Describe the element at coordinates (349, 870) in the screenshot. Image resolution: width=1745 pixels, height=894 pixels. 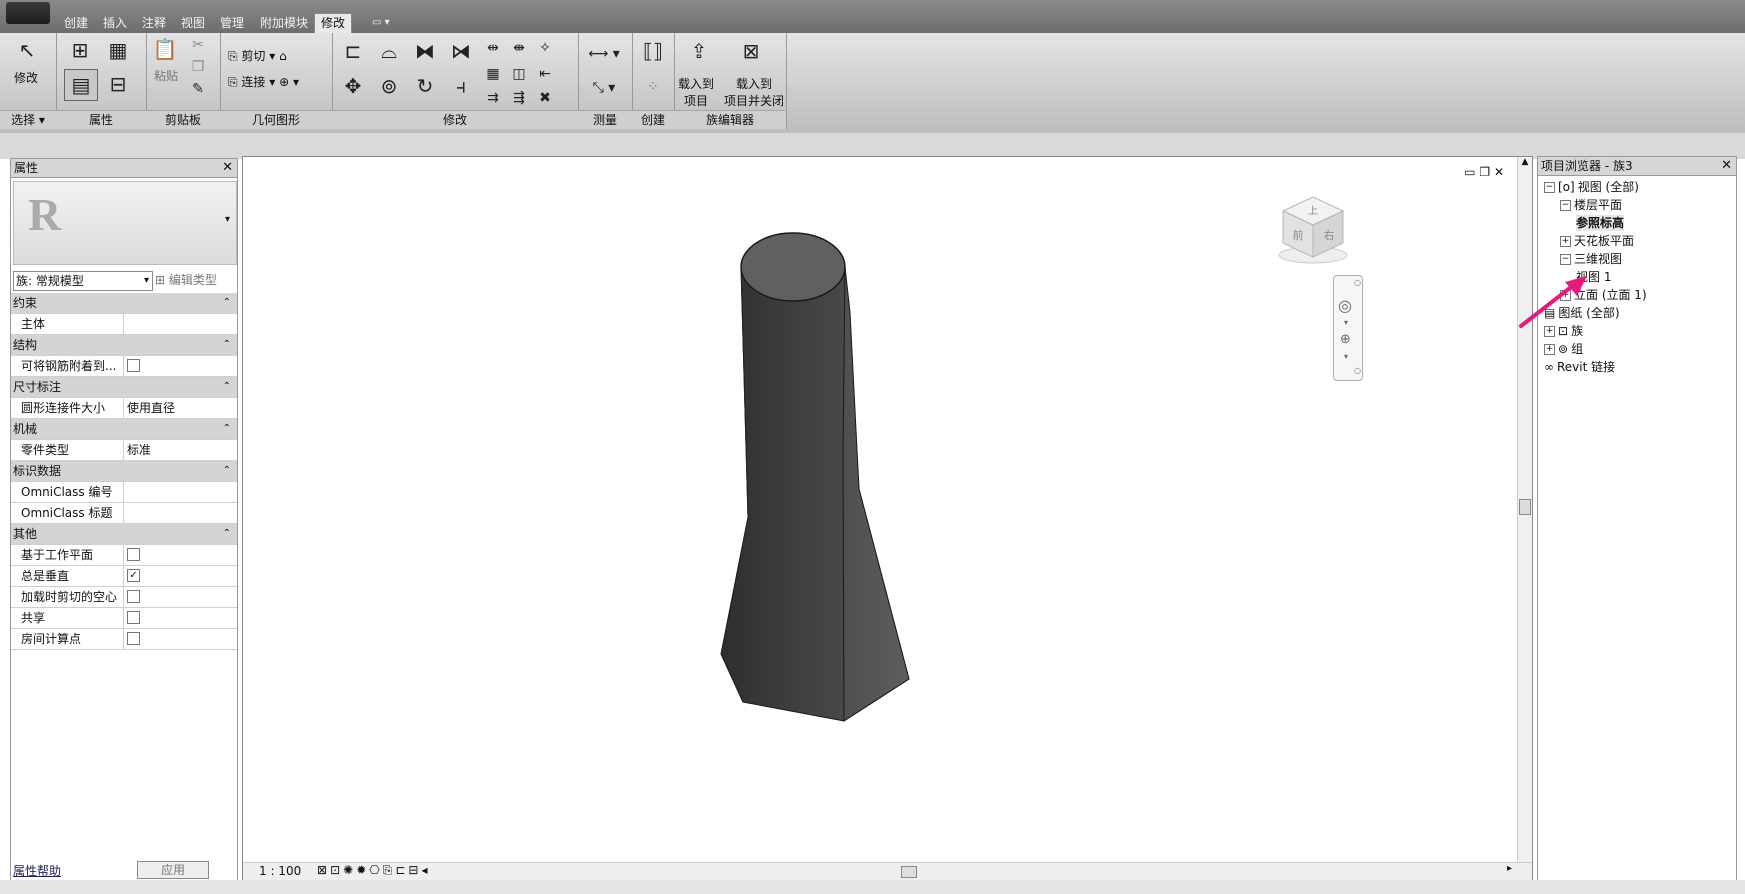
I see `sun-path-icon: ✺` at that location.